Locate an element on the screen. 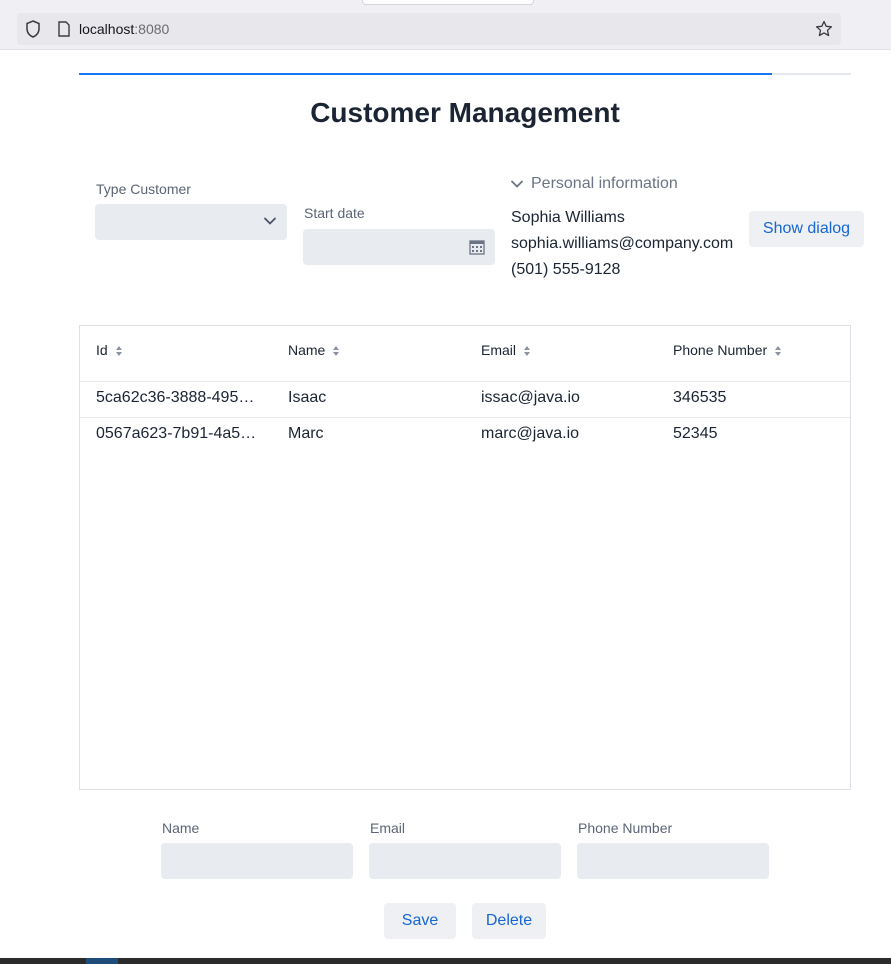  browser-toolbar: localhost:8080 is located at coordinates (445, 25).